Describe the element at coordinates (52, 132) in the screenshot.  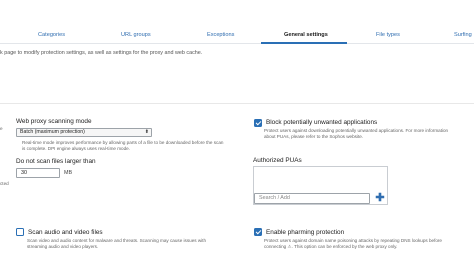
I see `scanning-mode-value: Batch (maximum protection)` at that location.